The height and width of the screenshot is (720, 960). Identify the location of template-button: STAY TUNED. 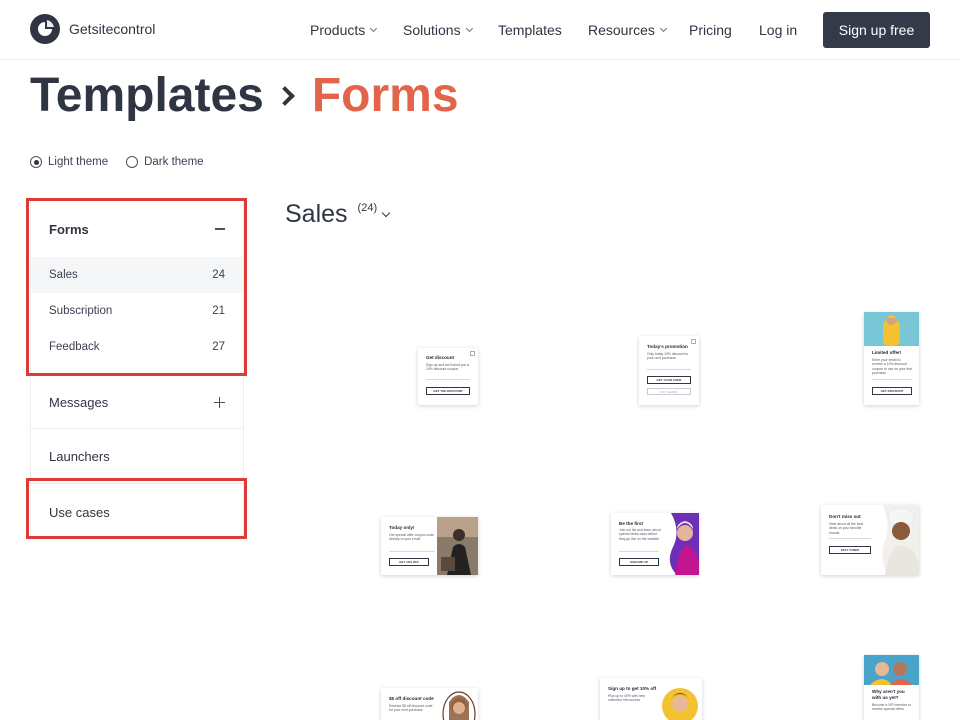
(850, 550).